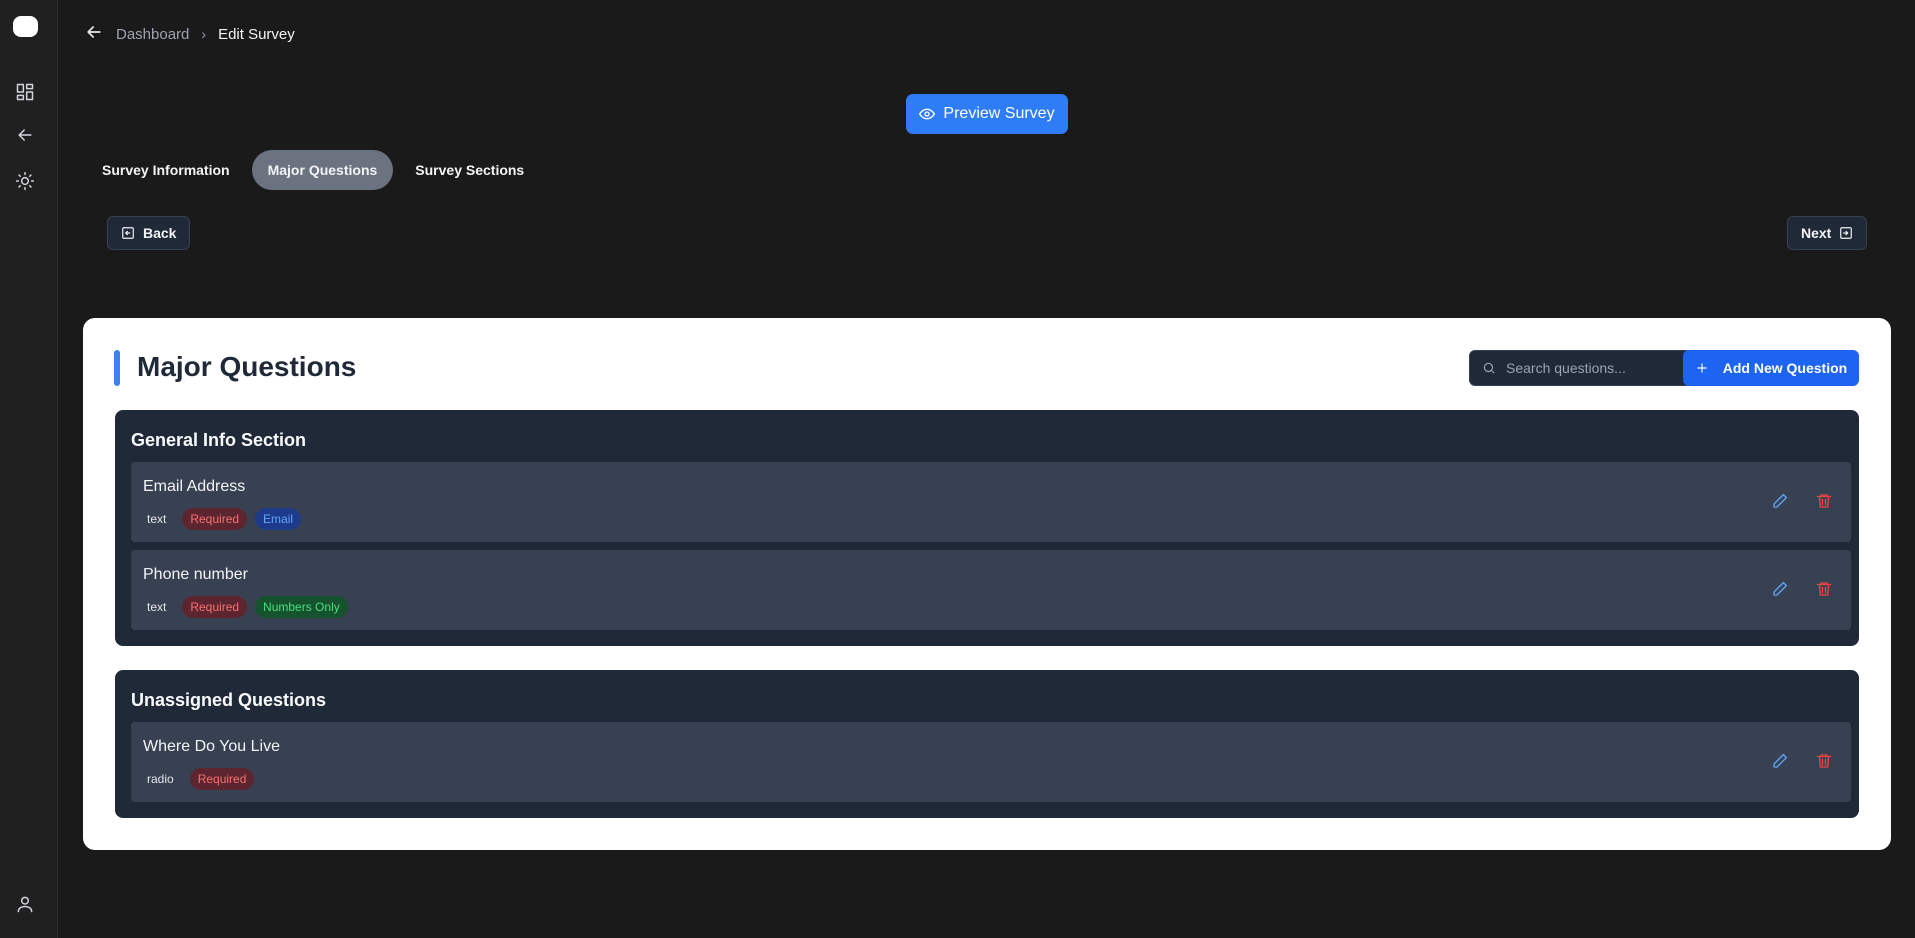 This screenshot has height=938, width=1915. I want to click on back-button: Back, so click(149, 233).